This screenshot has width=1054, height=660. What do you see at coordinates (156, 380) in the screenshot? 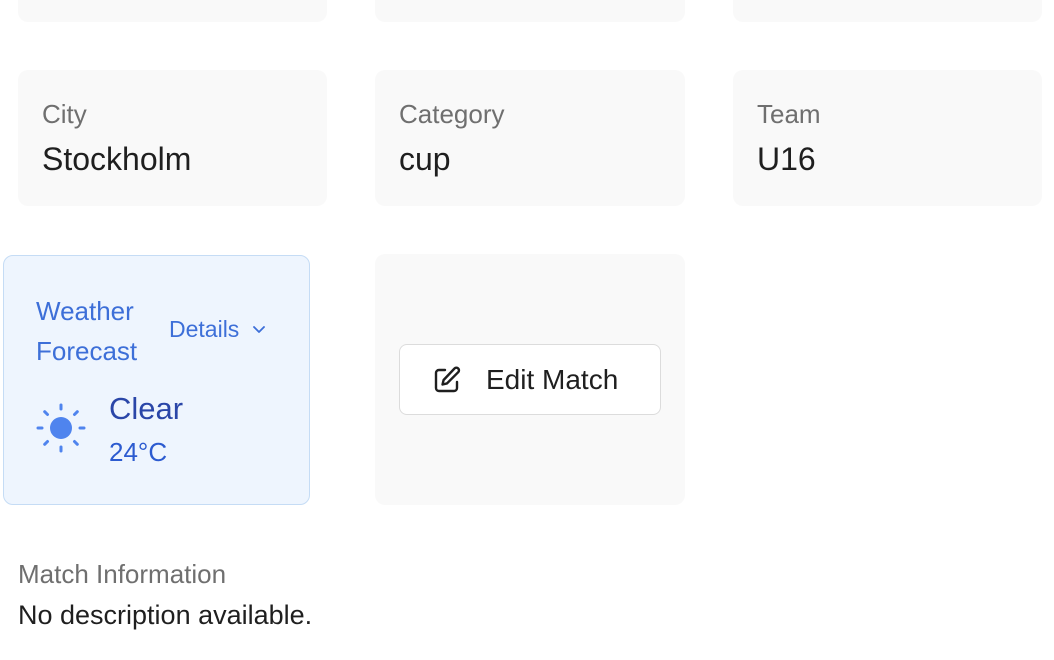
I see `weather-forecast-card: Weather Forecast Details Clear 24°C` at bounding box center [156, 380].